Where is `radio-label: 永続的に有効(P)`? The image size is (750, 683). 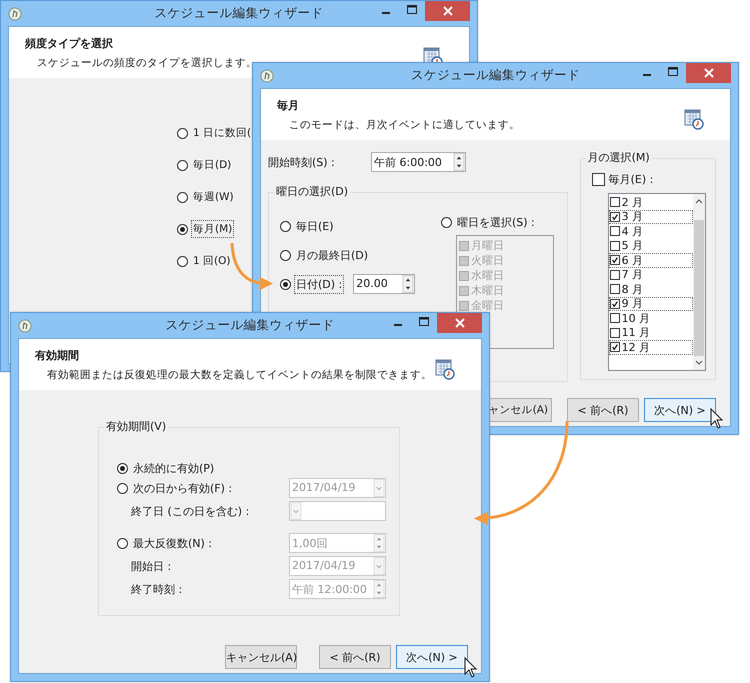
radio-label: 永続的に有効(P) is located at coordinates (174, 468).